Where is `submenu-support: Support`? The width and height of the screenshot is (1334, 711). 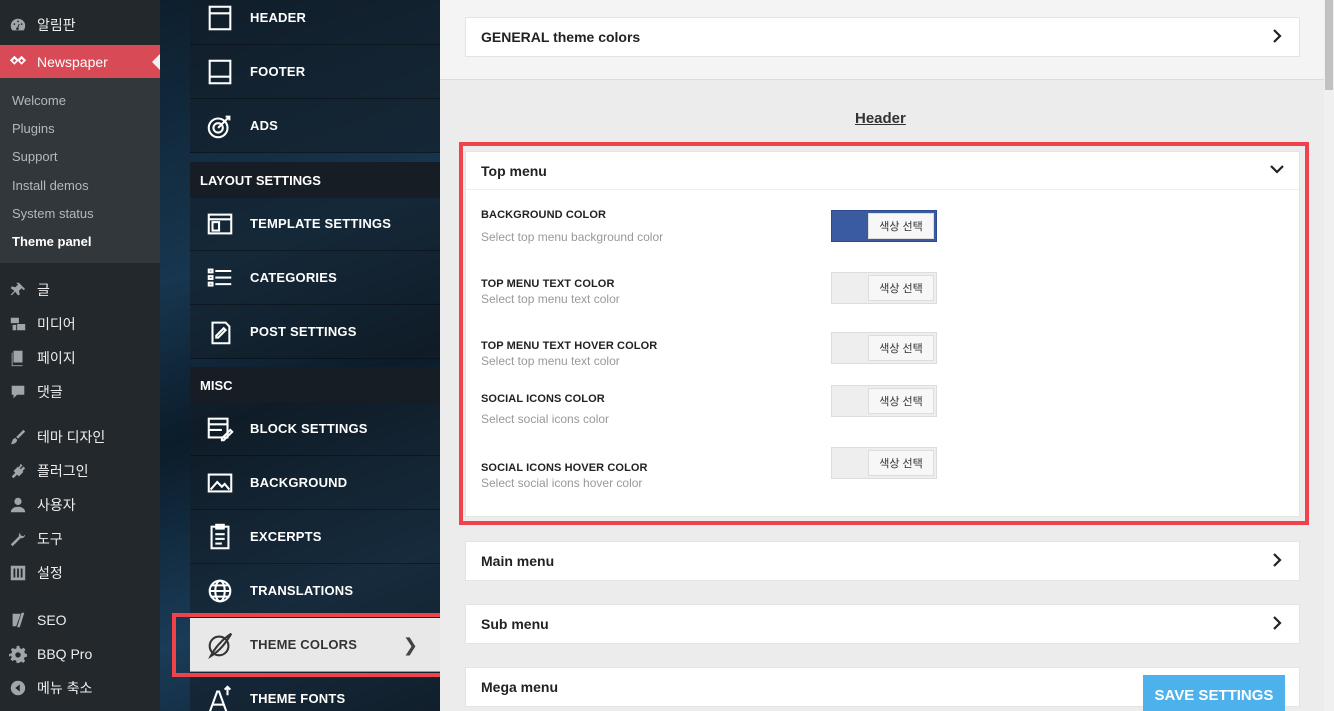 submenu-support: Support is located at coordinates (35, 156).